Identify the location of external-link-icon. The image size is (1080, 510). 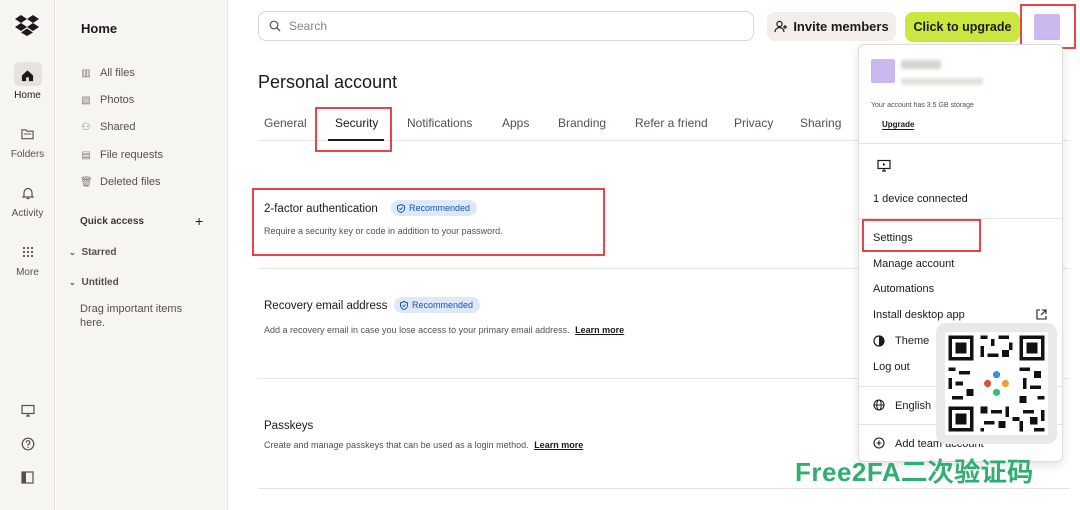
(1041, 316).